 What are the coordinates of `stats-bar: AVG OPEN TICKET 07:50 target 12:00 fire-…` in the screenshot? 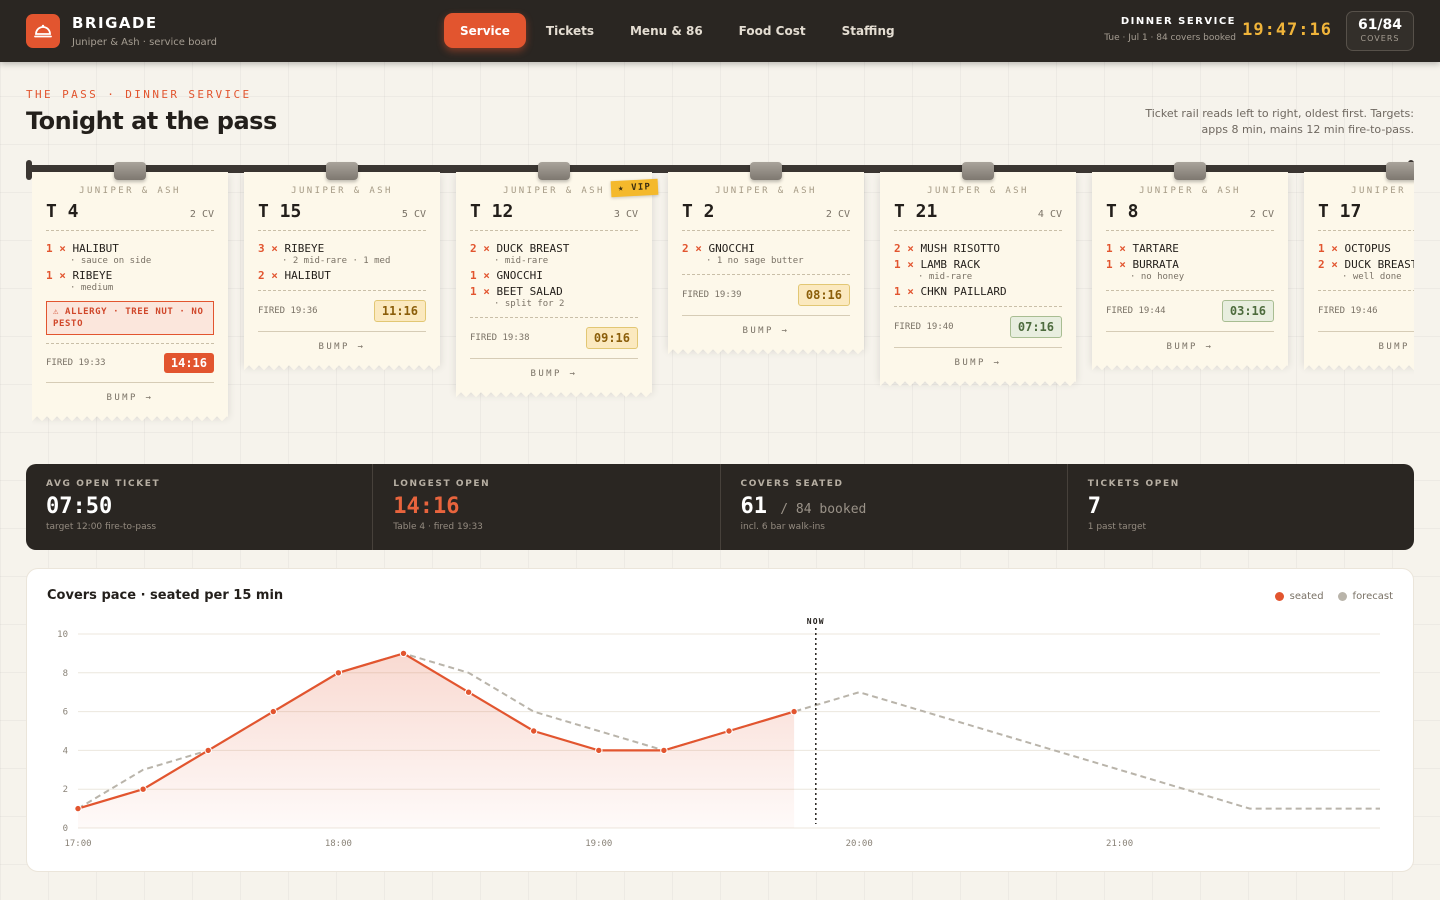 It's located at (720, 507).